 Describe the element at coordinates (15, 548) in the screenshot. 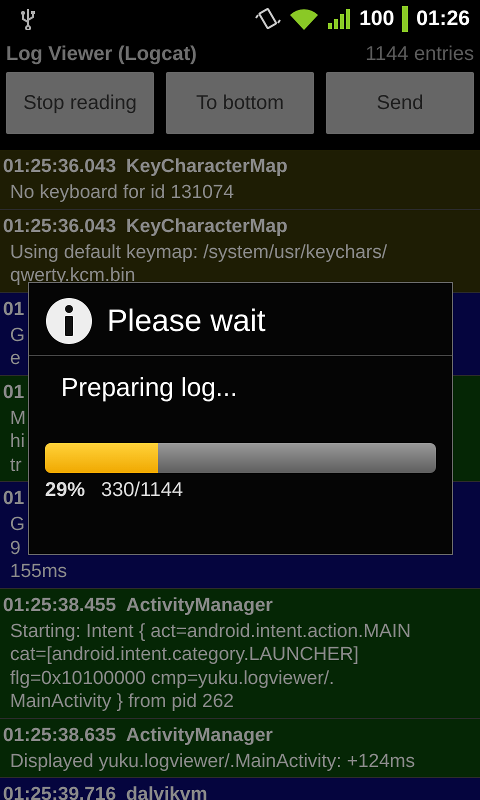

I see `log-message-fragment: 9` at that location.